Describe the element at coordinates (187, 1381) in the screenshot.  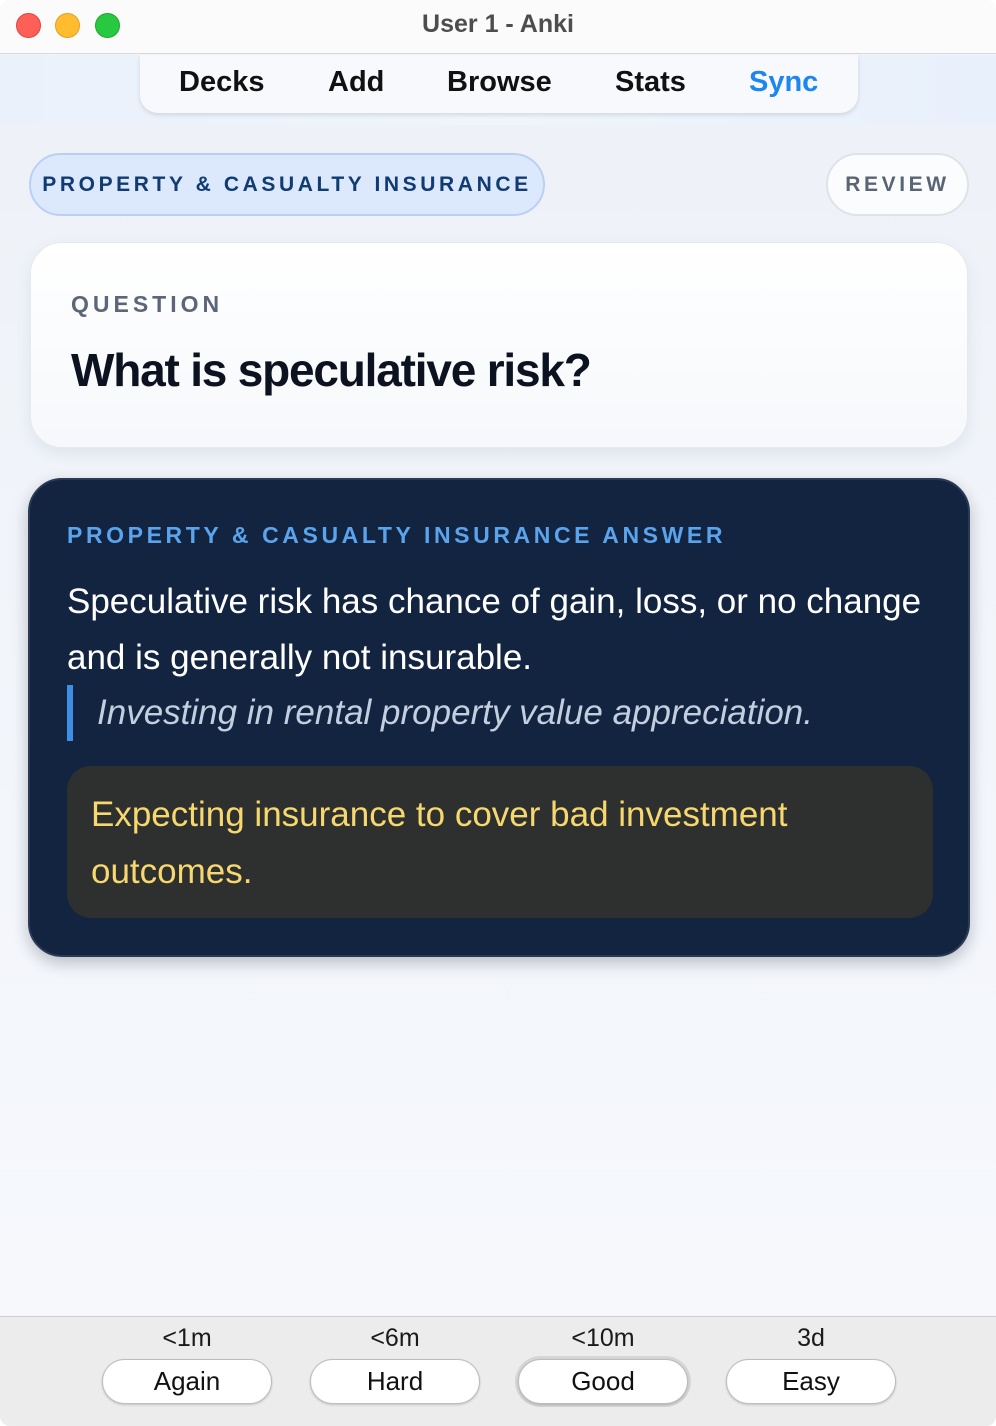
I see `again-button: Again` at that location.